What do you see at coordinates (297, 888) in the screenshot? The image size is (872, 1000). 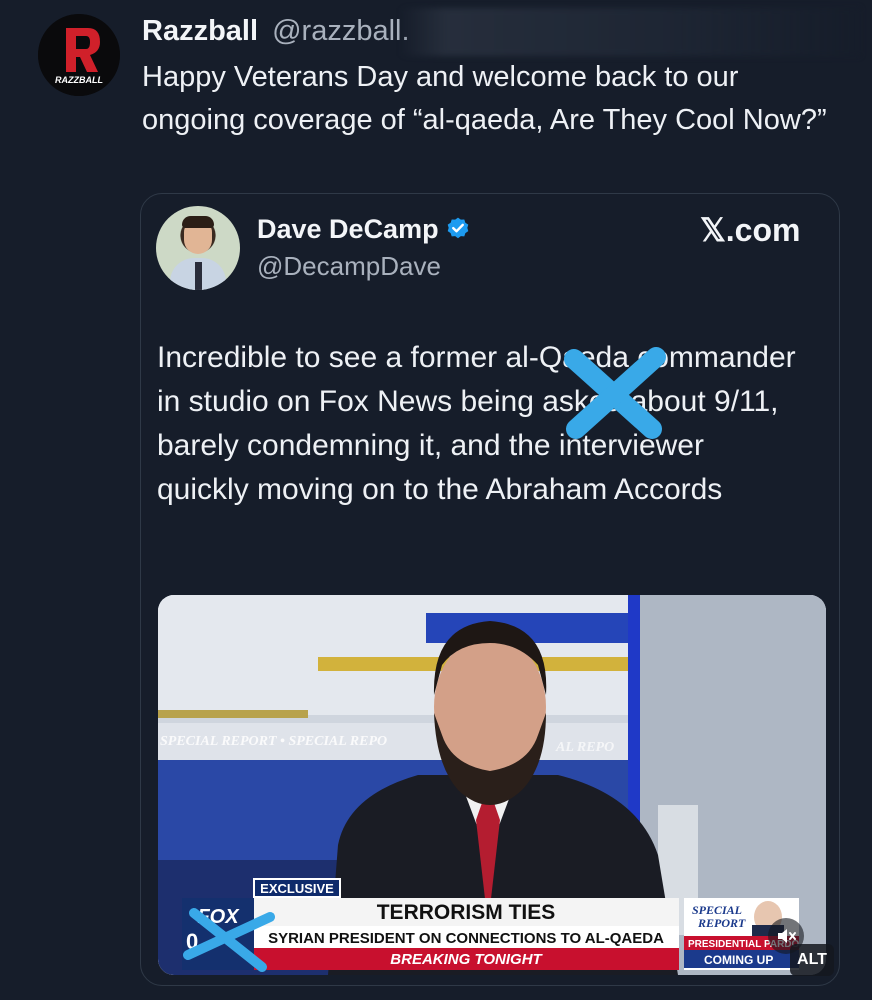 I see `svg-text: EXCLUSIVE` at bounding box center [297, 888].